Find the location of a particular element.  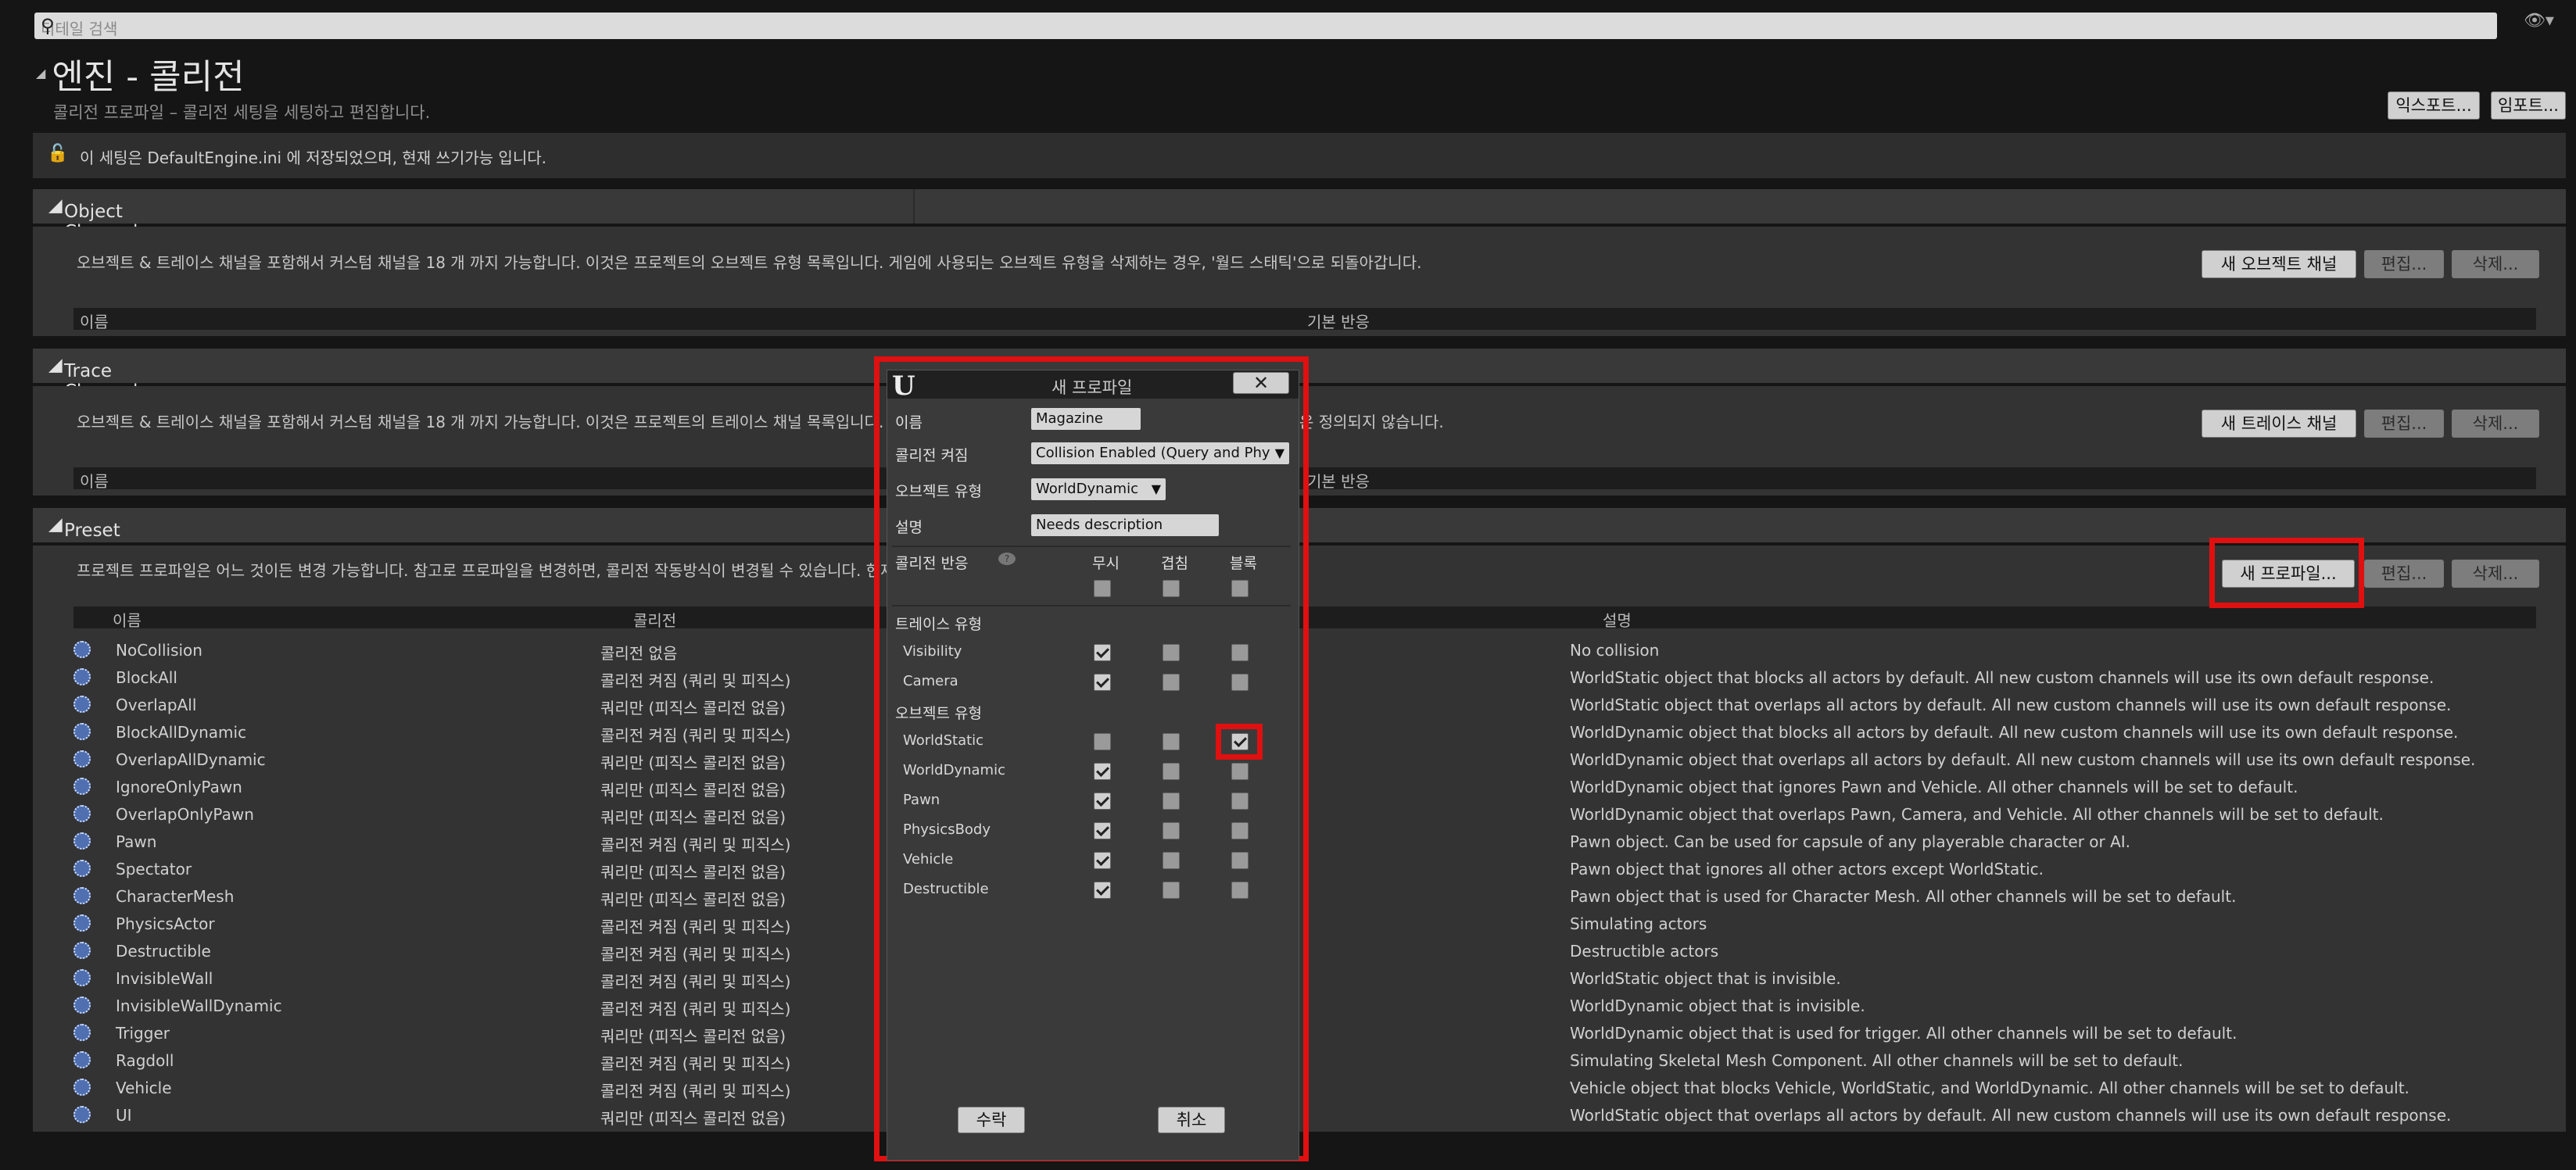

magnifier-icon: ⚲ is located at coordinates (1265, 26).